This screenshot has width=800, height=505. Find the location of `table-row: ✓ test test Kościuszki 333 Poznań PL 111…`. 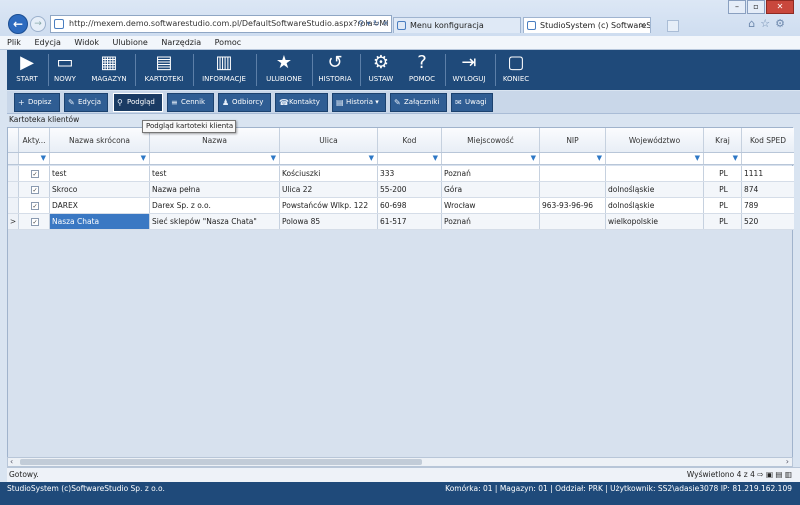

table-row: ✓ test test Kościuszki 333 Poznań PL 111… is located at coordinates (401, 174).